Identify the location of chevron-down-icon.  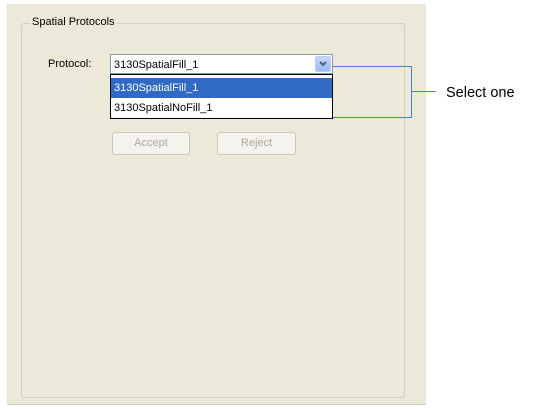
(323, 64).